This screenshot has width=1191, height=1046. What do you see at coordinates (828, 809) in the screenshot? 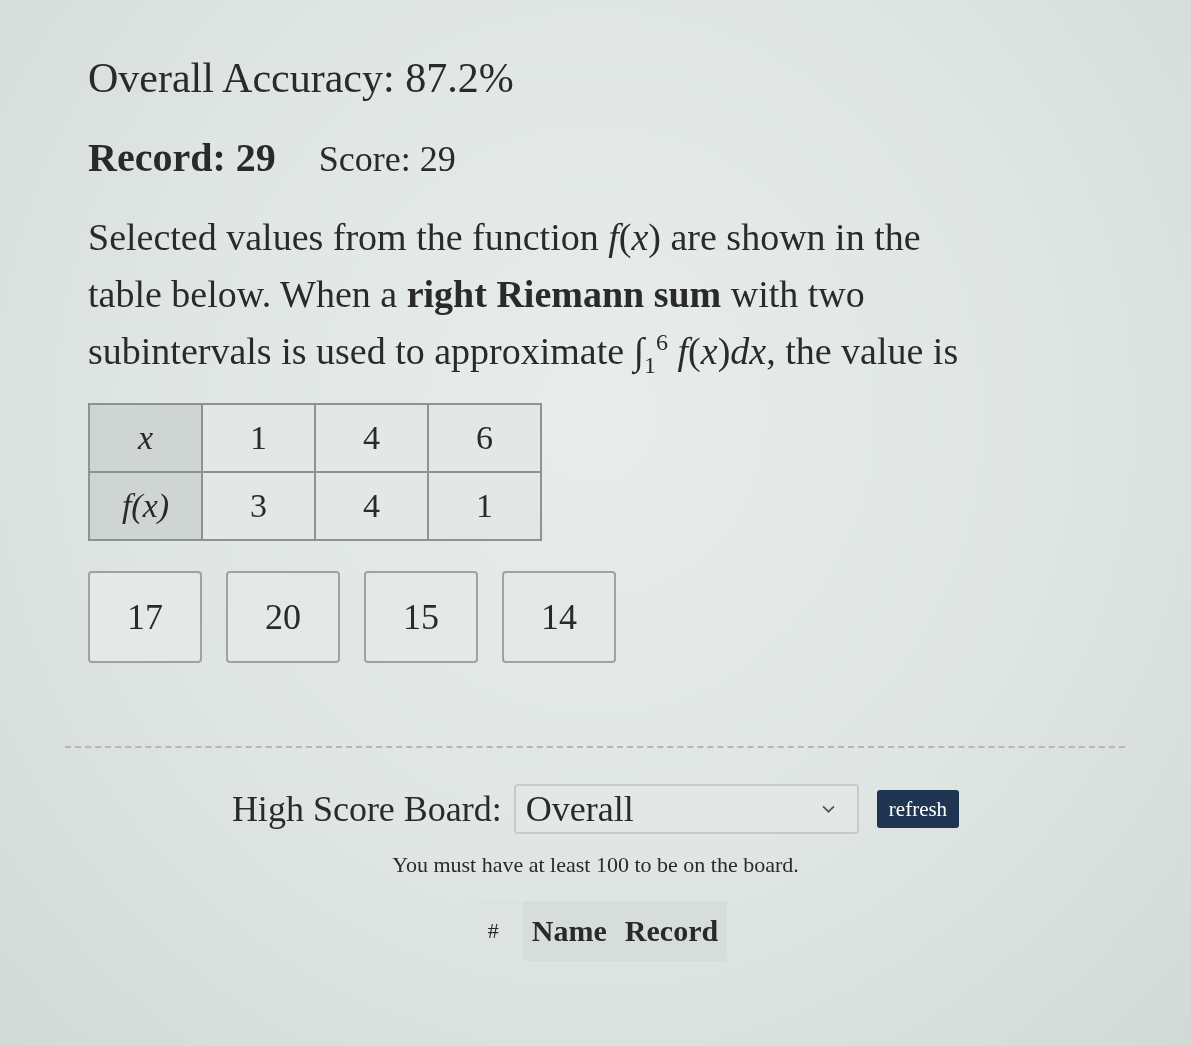
I see `chevron-down-icon` at bounding box center [828, 809].